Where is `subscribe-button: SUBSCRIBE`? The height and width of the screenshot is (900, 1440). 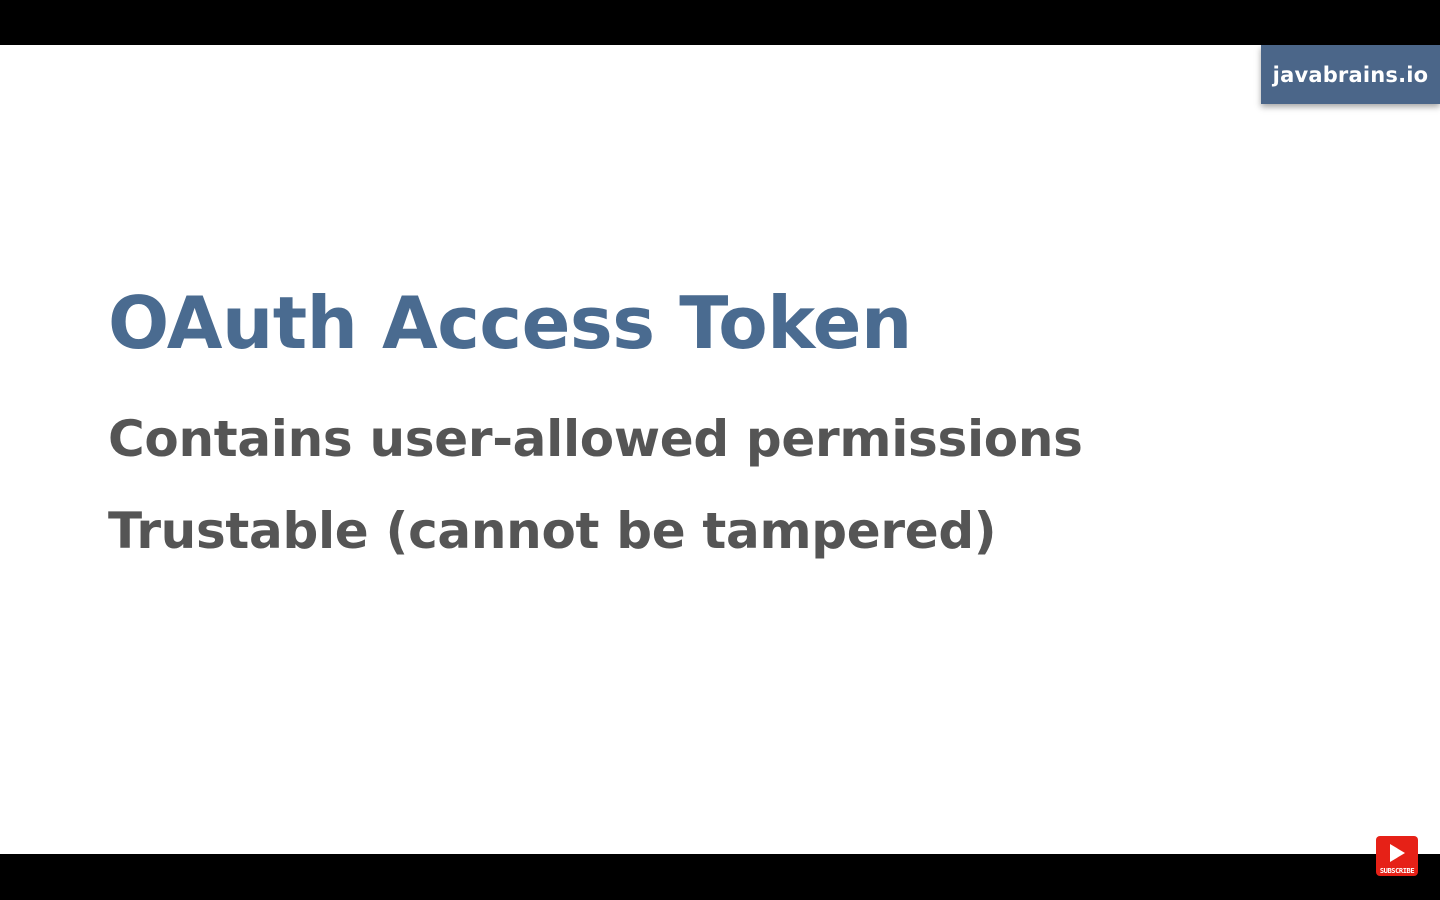
subscribe-button: SUBSCRIBE is located at coordinates (1397, 856).